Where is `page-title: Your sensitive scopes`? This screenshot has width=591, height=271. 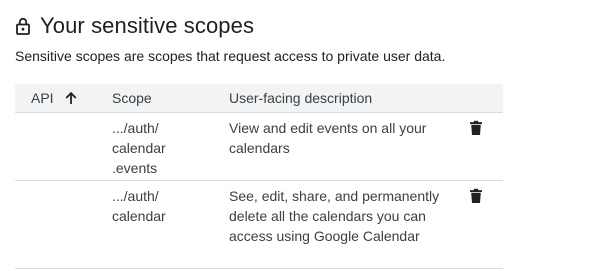 page-title: Your sensitive scopes is located at coordinates (147, 25).